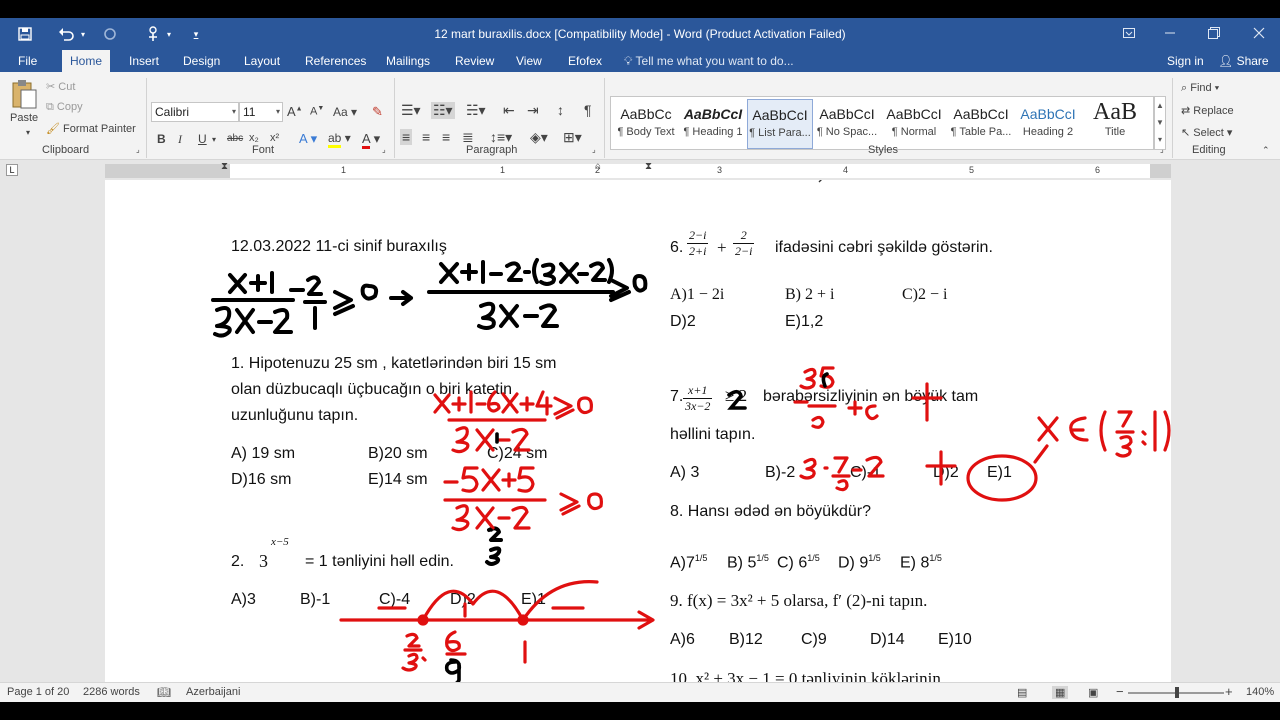  I want to click on style-body-text: AaBbCc ¶ Body Text, so click(646, 124).